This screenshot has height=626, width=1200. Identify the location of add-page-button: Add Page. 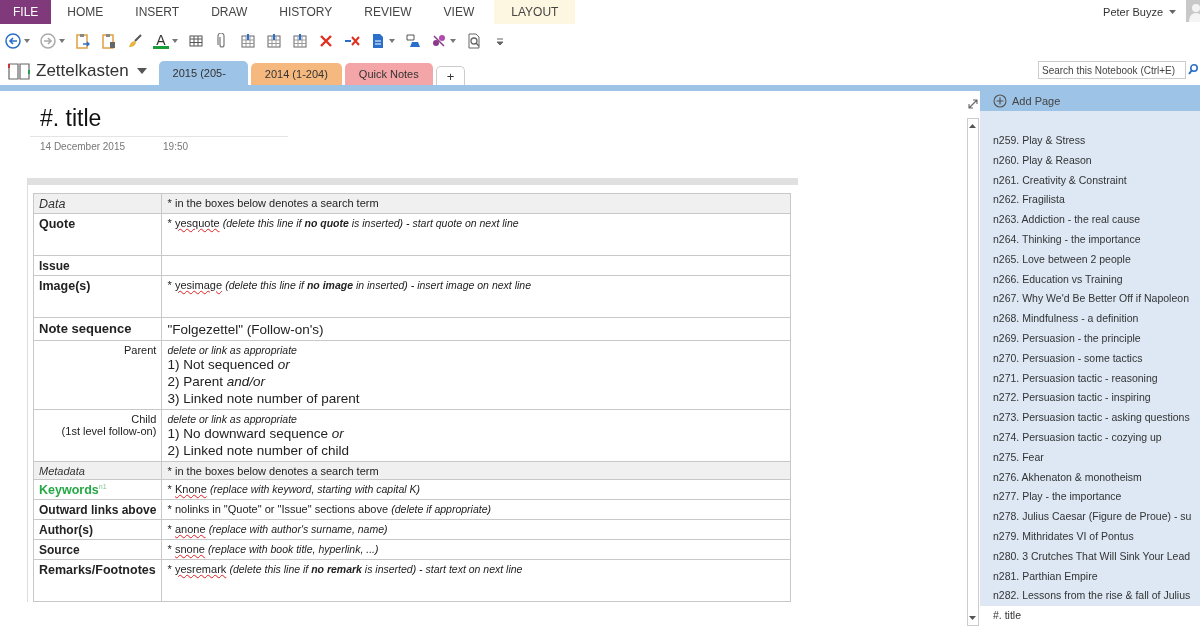
(1090, 98).